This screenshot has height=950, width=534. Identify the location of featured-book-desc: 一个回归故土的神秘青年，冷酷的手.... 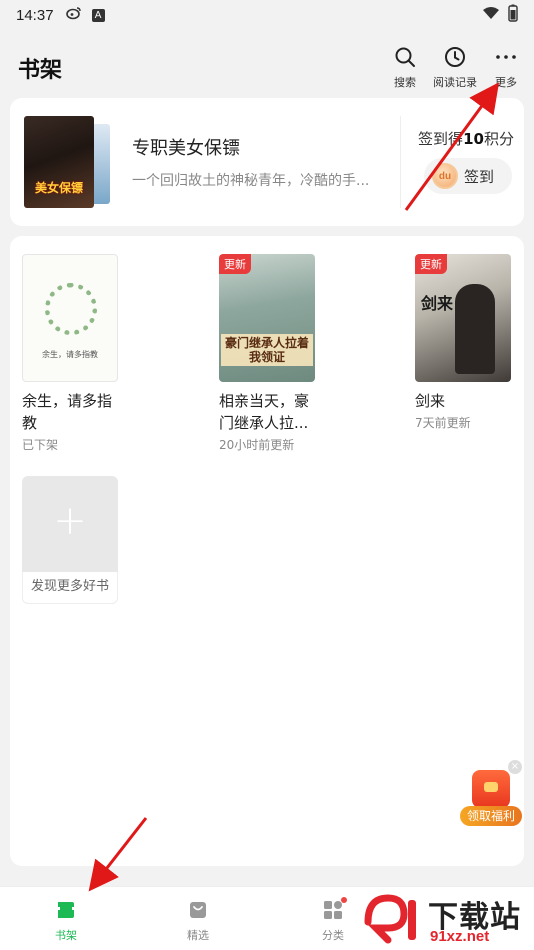
(251, 181).